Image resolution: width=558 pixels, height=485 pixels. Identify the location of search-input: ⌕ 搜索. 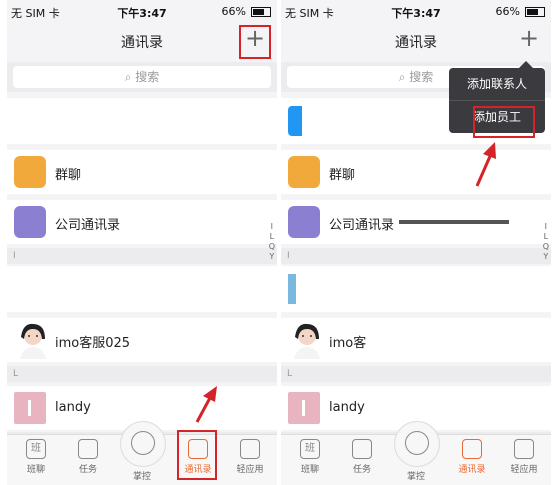
(142, 77).